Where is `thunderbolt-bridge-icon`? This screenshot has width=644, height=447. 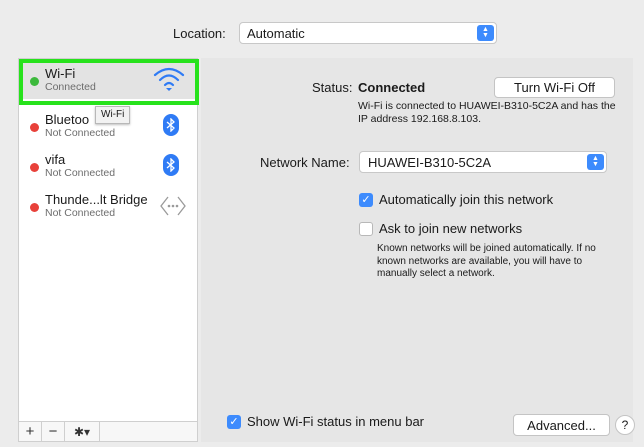 thunderbolt-bridge-icon is located at coordinates (173, 207).